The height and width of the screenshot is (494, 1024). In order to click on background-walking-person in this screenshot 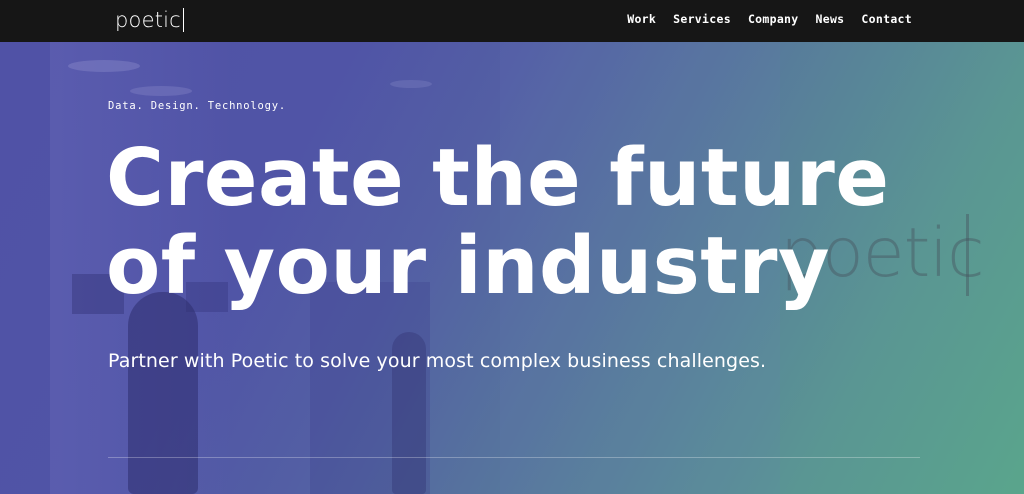, I will do `click(163, 393)`.